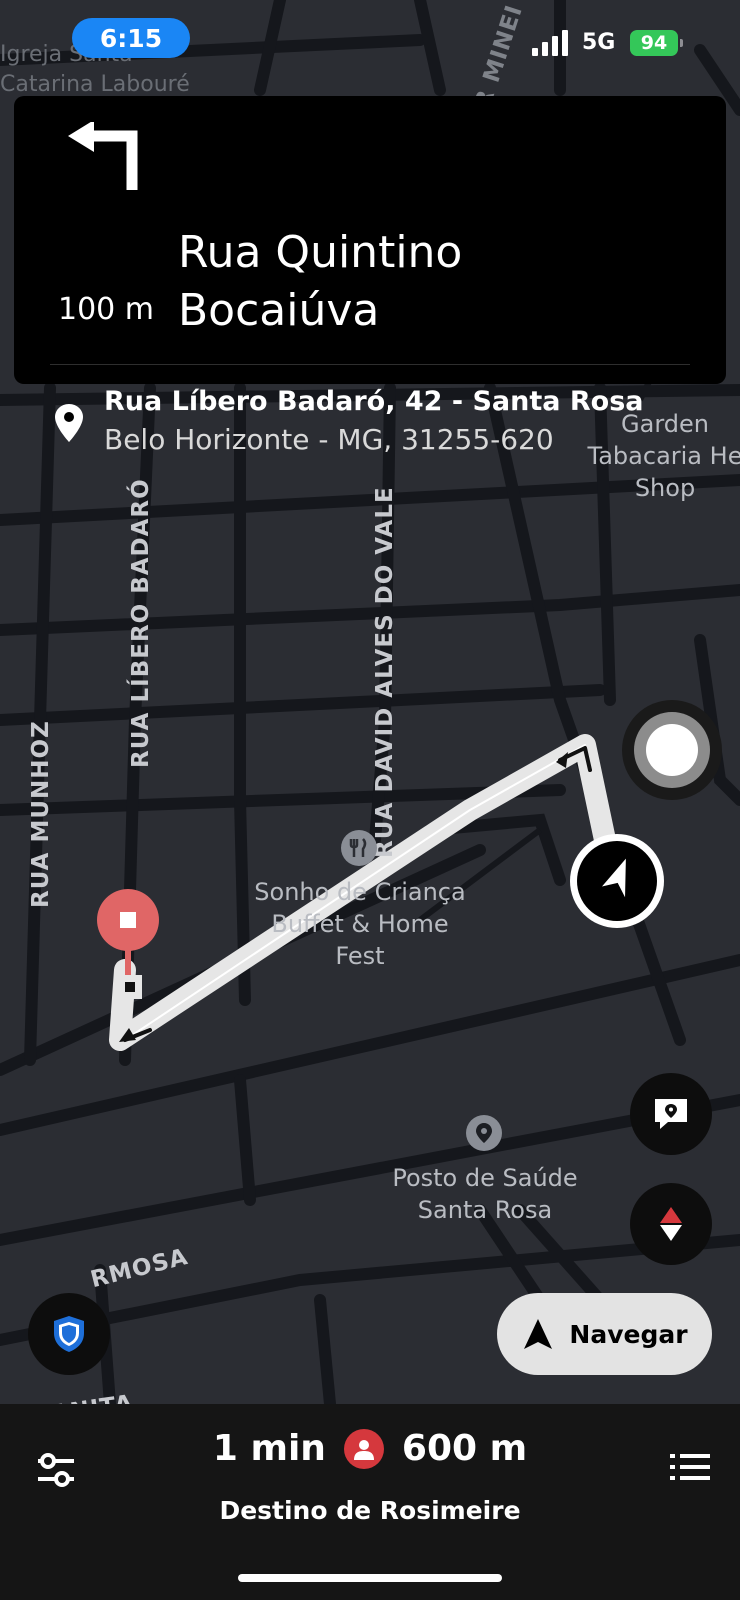 This screenshot has height=1600, width=740. I want to click on poi-sonho-de-crianca: Sonho de Criança Buffet & Home Fest, so click(360, 924).